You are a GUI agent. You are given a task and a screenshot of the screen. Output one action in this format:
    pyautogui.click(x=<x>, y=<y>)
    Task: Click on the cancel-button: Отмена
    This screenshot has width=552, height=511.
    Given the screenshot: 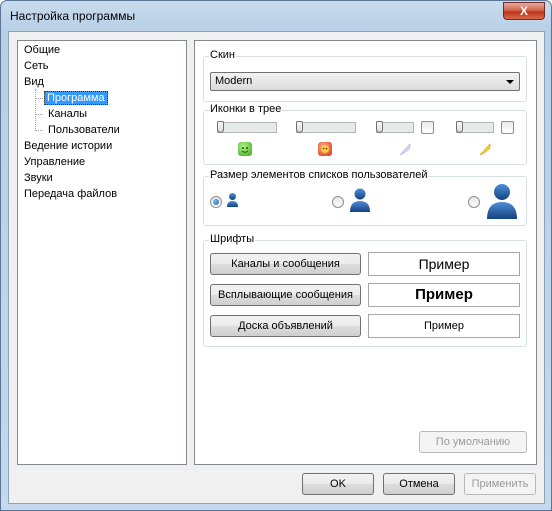 What is the action you would take?
    pyautogui.click(x=419, y=484)
    